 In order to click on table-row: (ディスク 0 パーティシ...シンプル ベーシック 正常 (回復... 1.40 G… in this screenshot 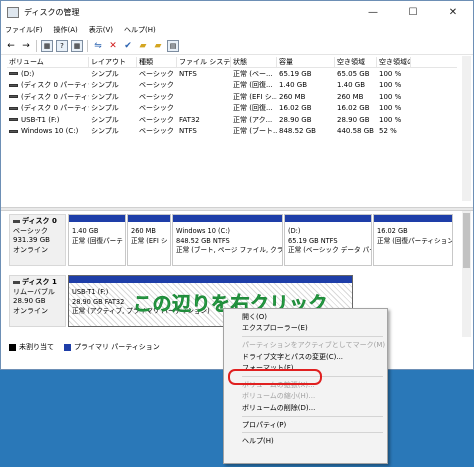, I will do `click(232, 86)`.